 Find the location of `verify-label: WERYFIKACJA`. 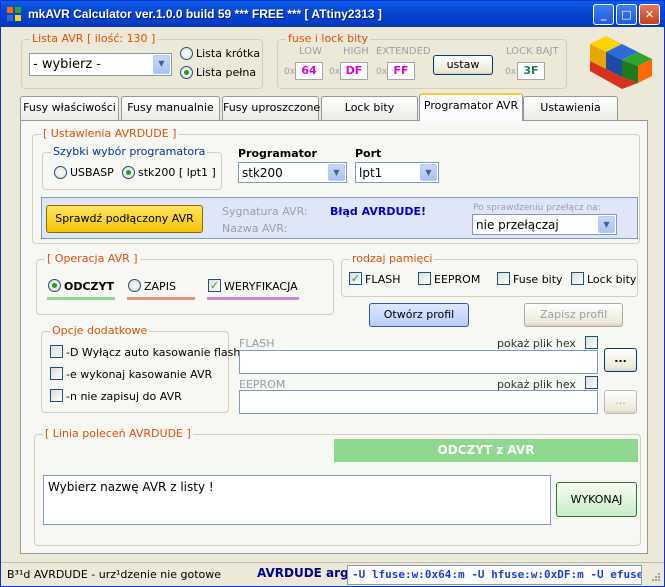

verify-label: WERYFIKACJA is located at coordinates (261, 286).